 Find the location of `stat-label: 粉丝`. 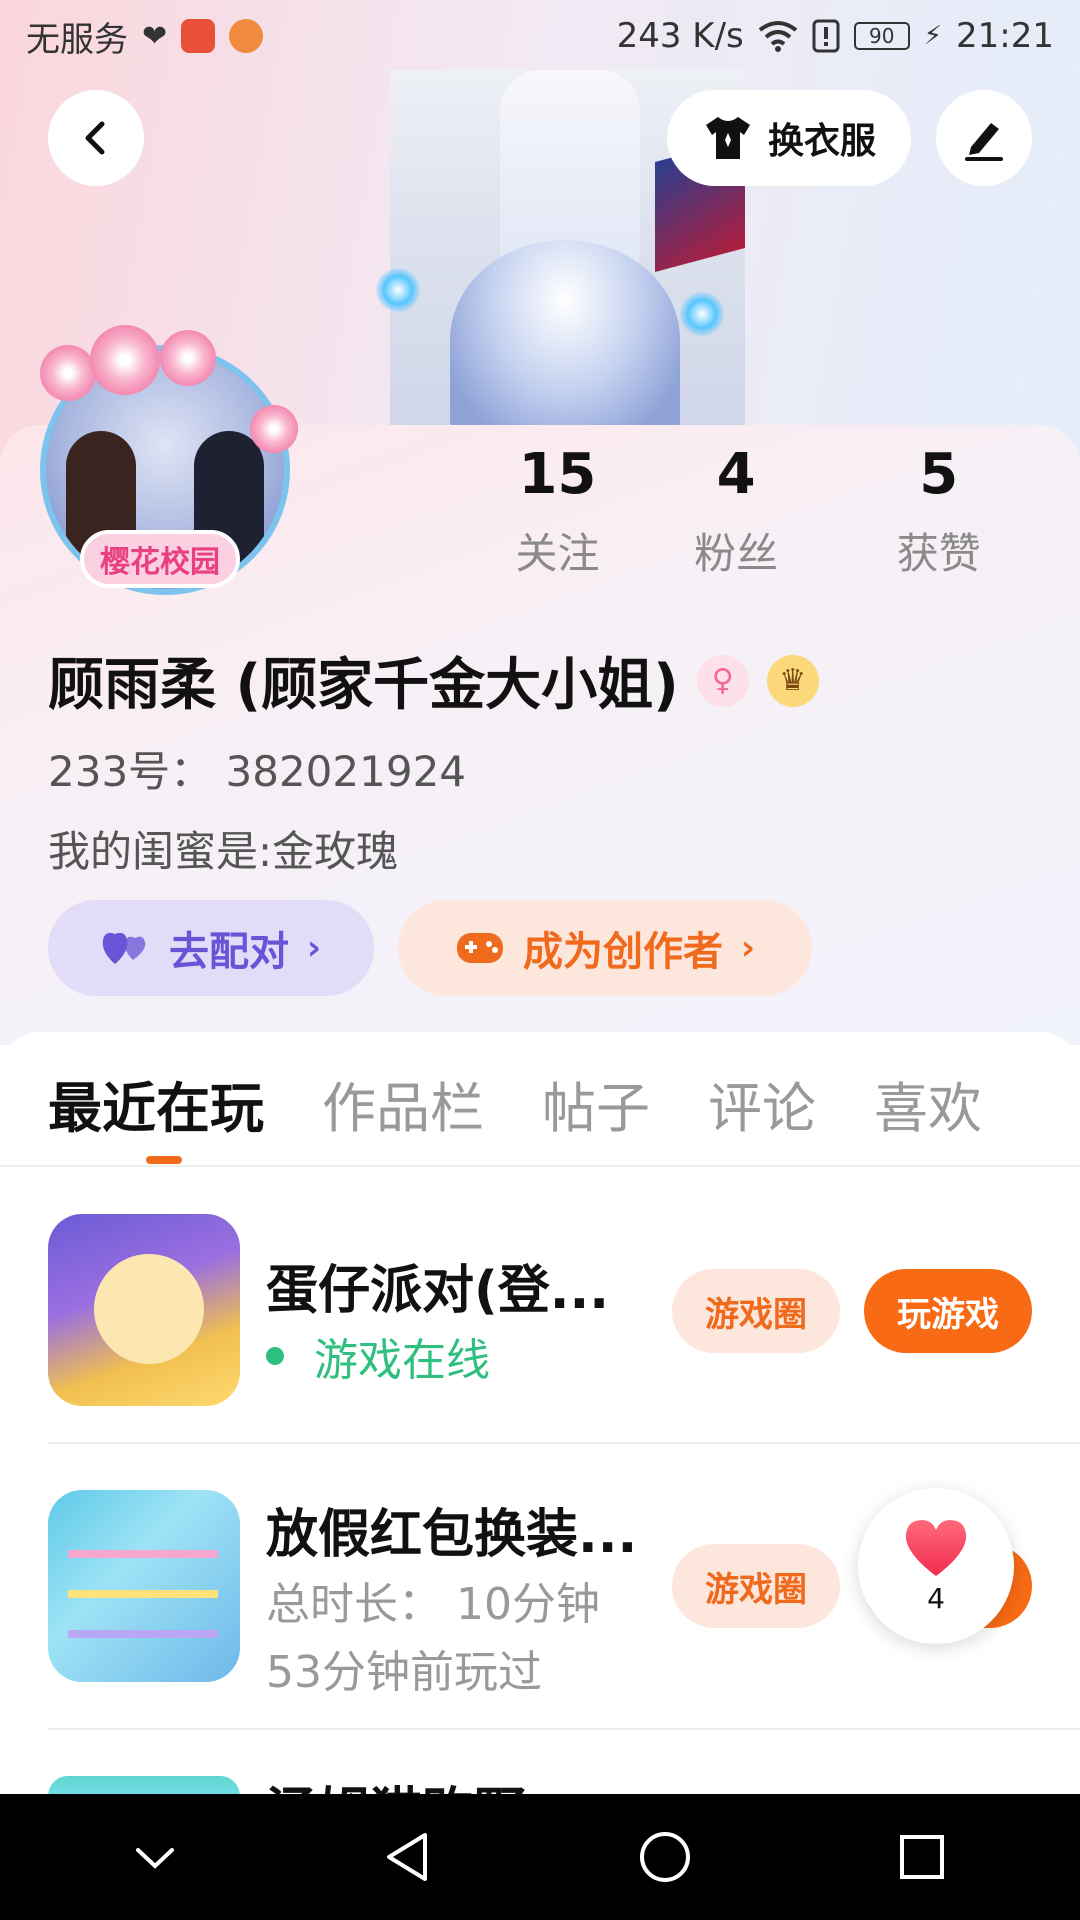

stat-label: 粉丝 is located at coordinates (736, 553).